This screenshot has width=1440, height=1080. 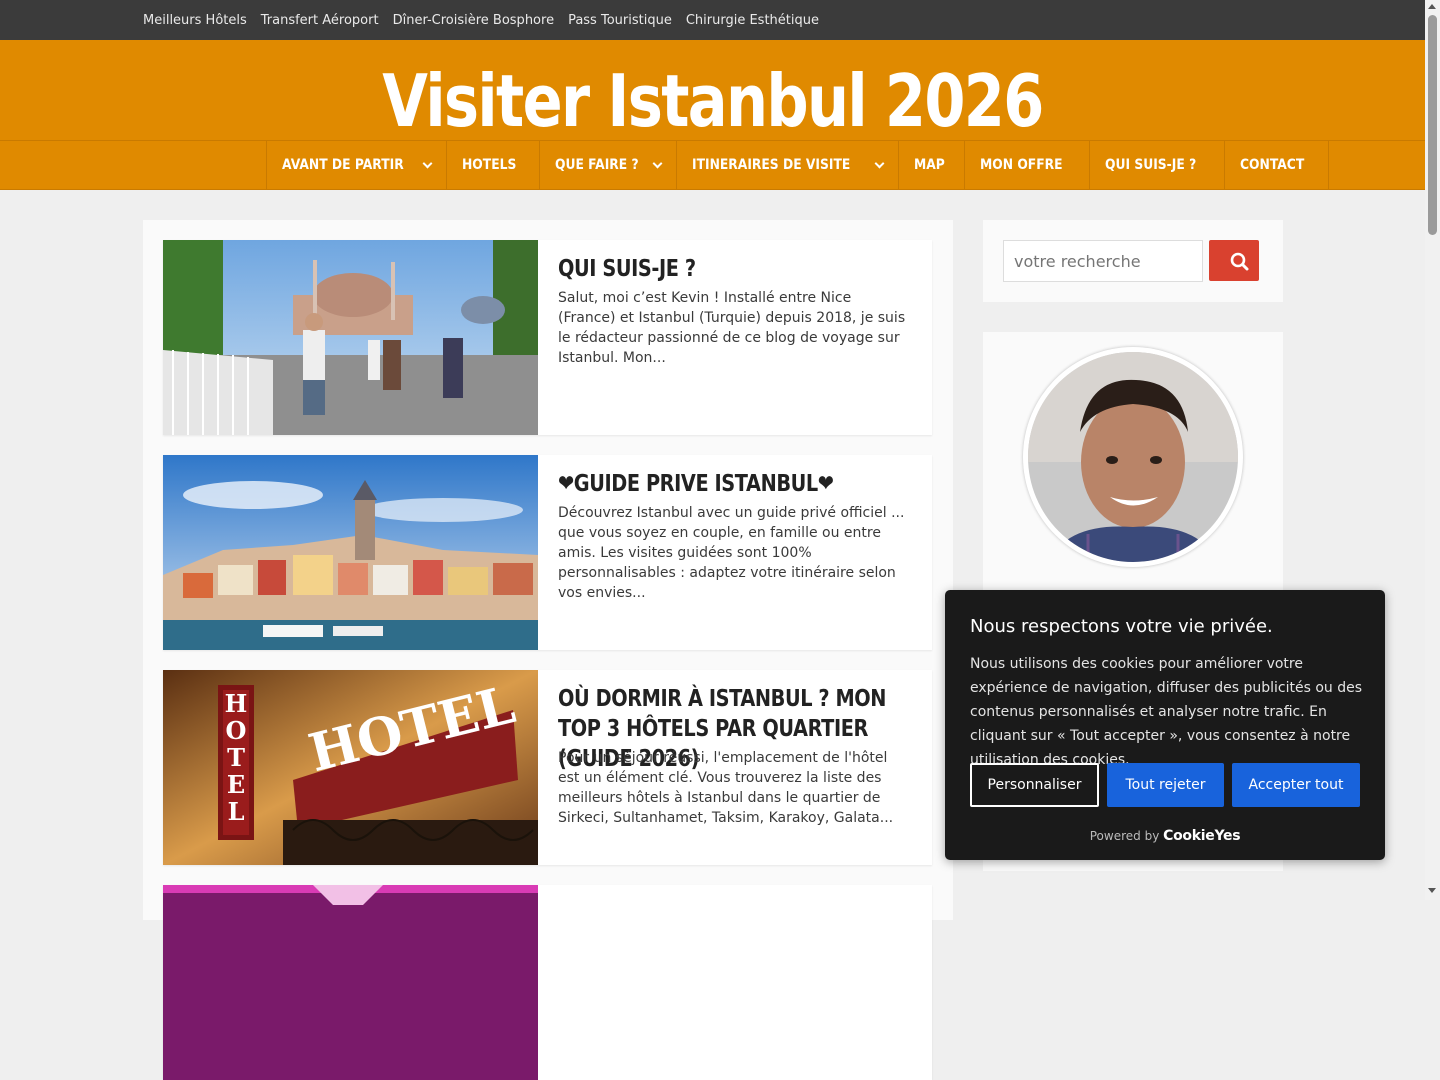 I want to click on nav-item-before-leaving: AVANT DE PARTIR, so click(x=356, y=165).